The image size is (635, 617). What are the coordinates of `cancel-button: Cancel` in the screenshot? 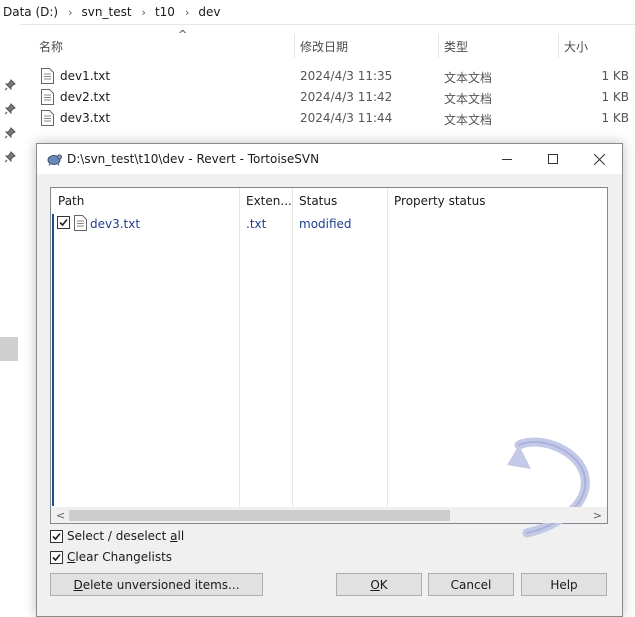 It's located at (471, 584).